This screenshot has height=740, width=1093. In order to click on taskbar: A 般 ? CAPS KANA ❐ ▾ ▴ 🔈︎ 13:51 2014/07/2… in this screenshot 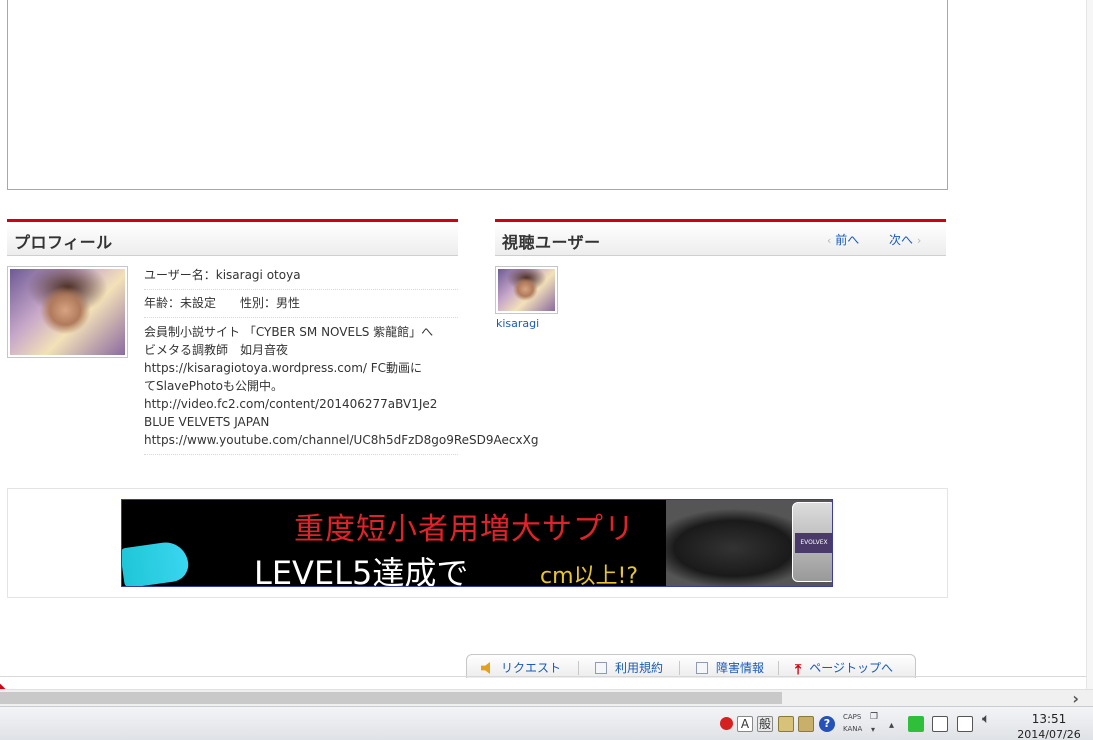, I will do `click(546, 723)`.